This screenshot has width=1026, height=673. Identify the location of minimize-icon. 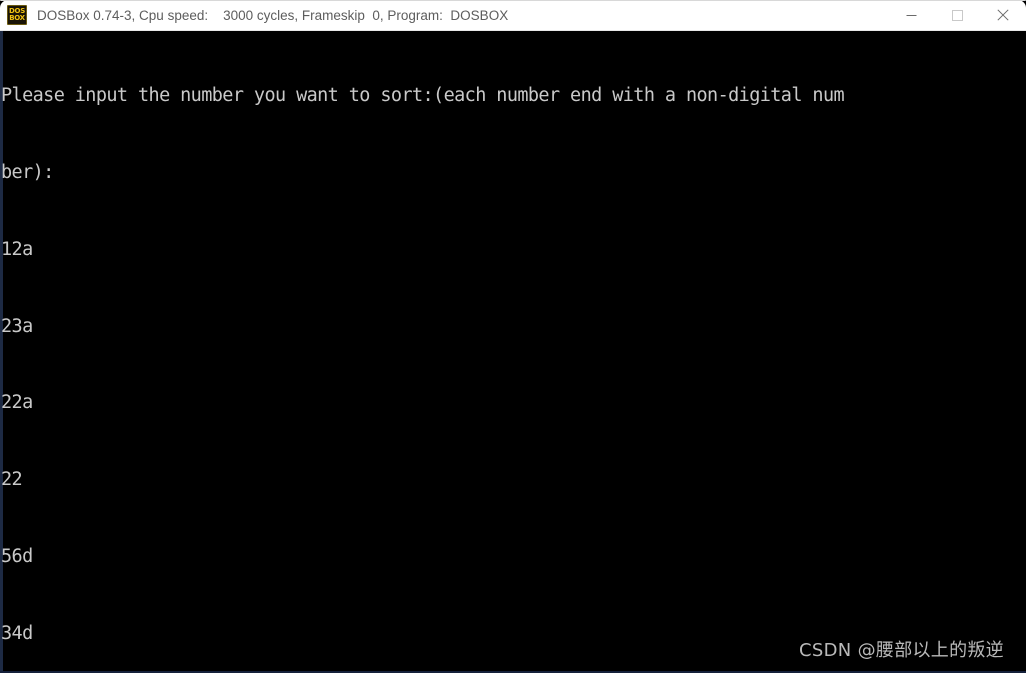
(911, 15).